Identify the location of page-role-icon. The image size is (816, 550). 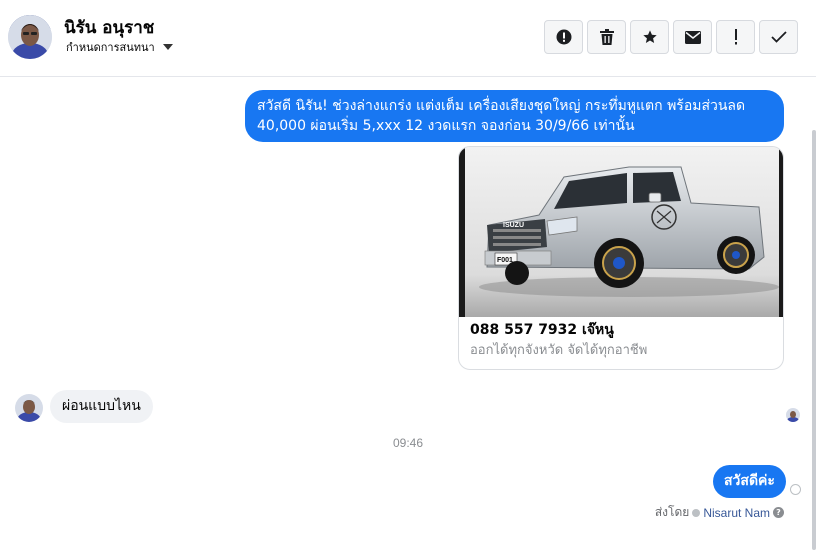
(696, 512).